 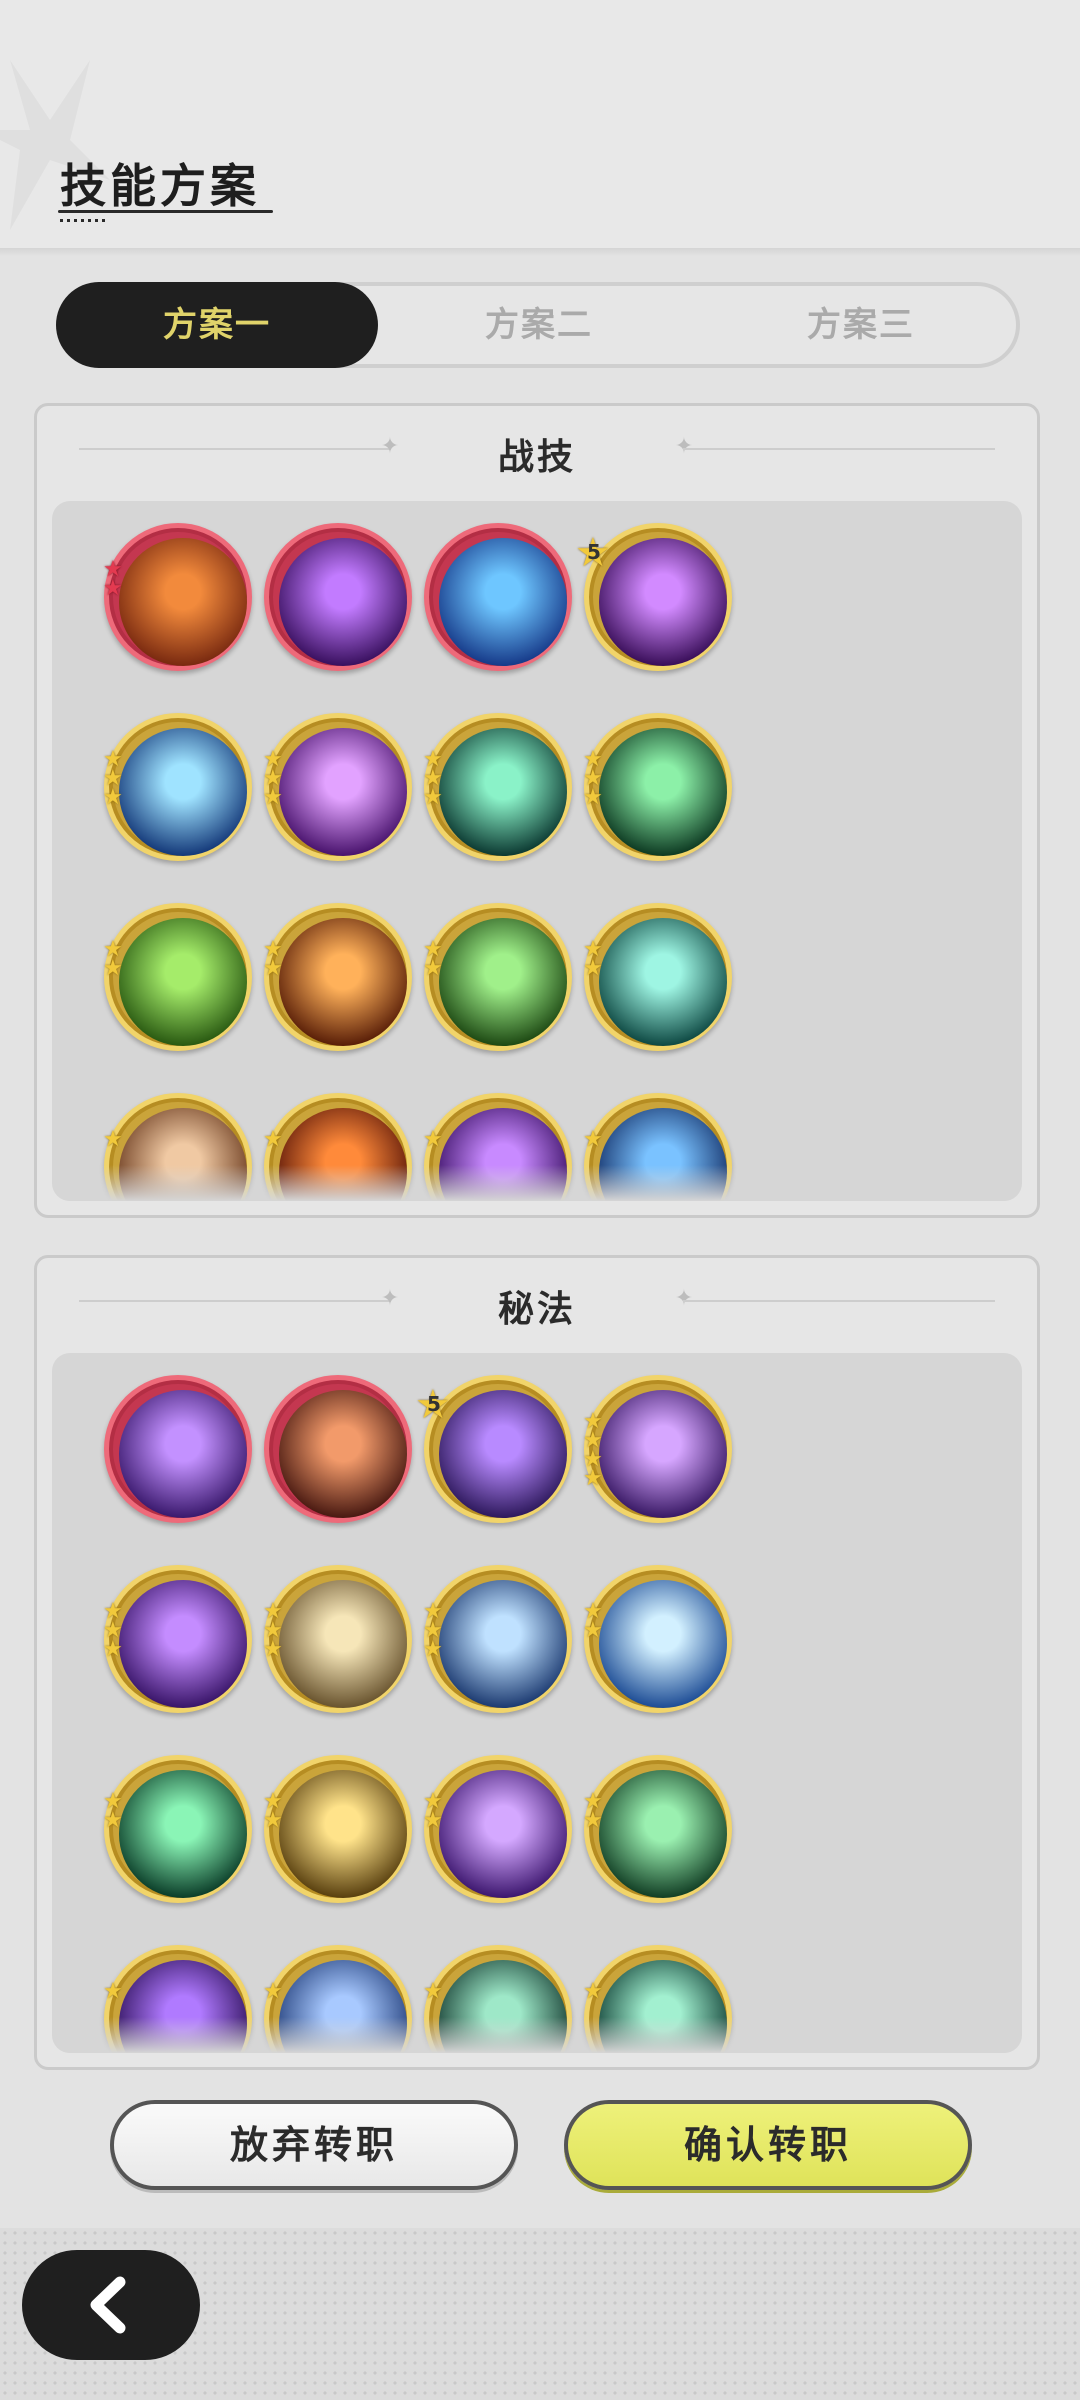 I want to click on water-golem-icon, so click(x=498, y=597).